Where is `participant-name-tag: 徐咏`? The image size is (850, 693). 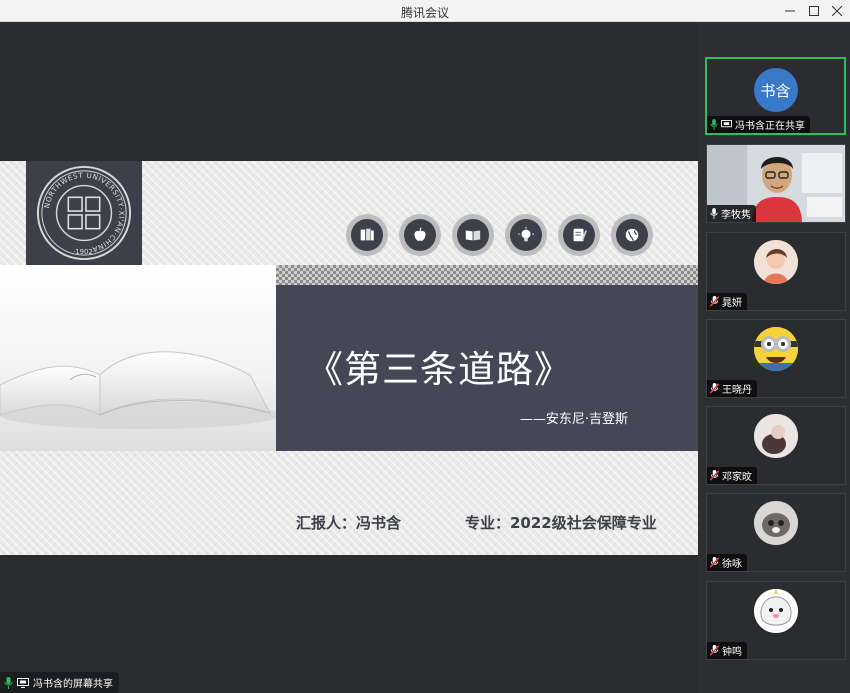 participant-name-tag: 徐咏 is located at coordinates (727, 562).